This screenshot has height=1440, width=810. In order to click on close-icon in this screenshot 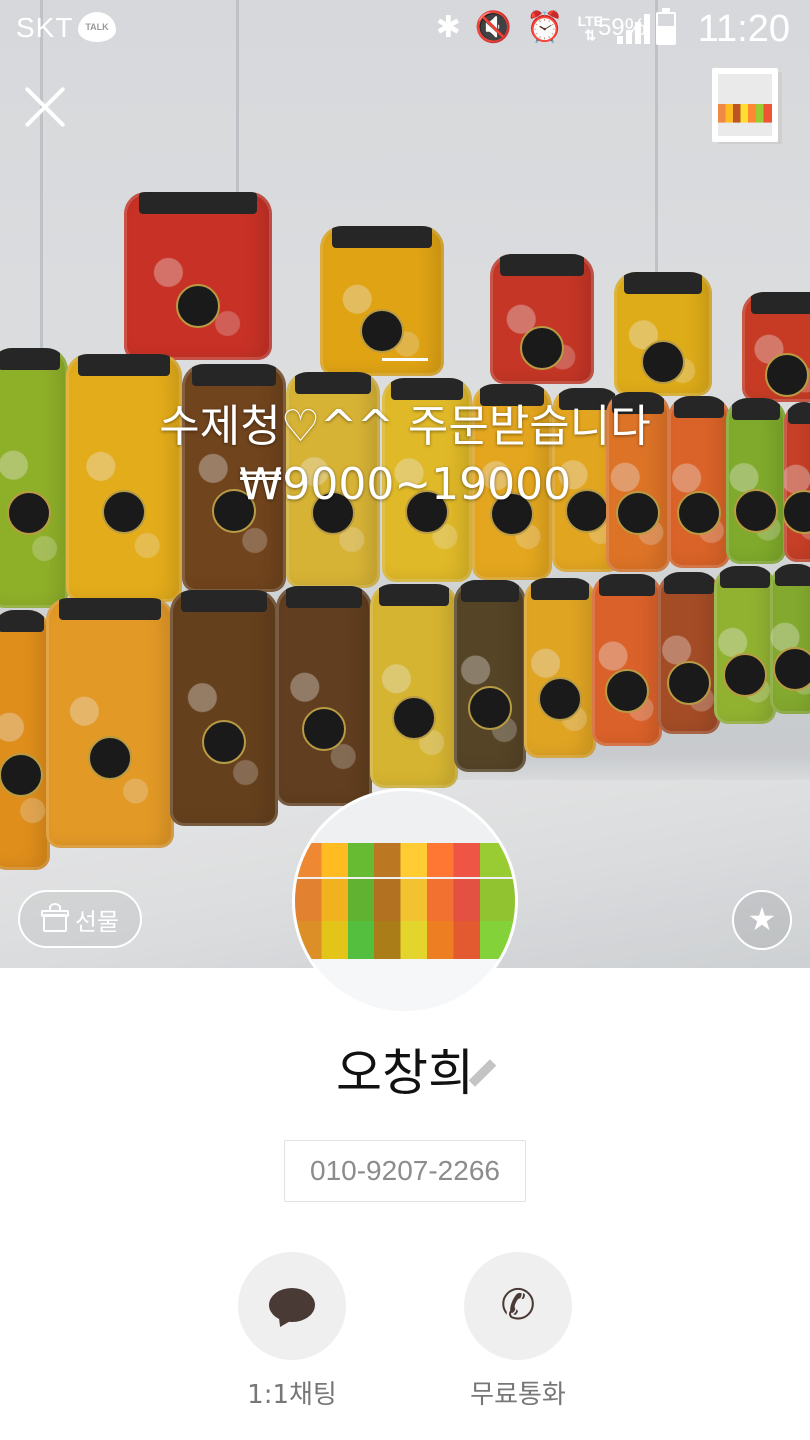, I will do `click(45, 107)`.